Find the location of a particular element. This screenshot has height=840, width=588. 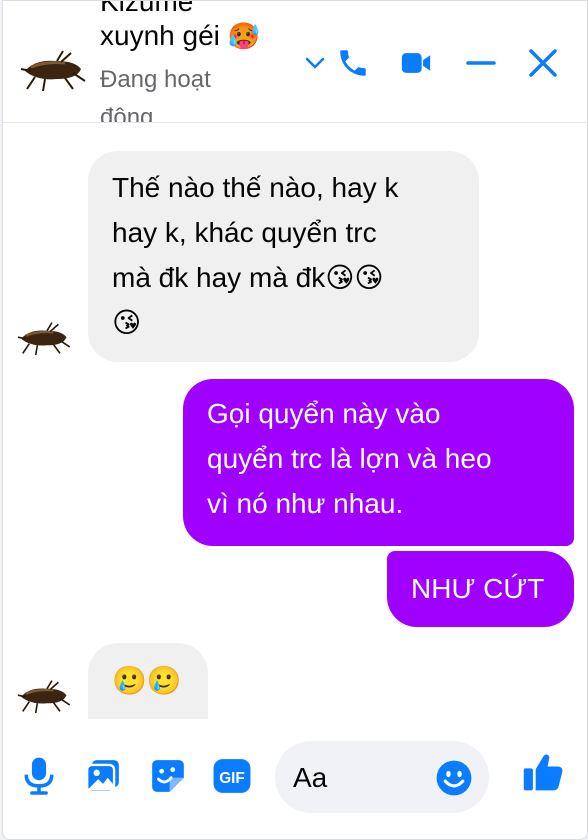

microphone-icon is located at coordinates (39, 776).